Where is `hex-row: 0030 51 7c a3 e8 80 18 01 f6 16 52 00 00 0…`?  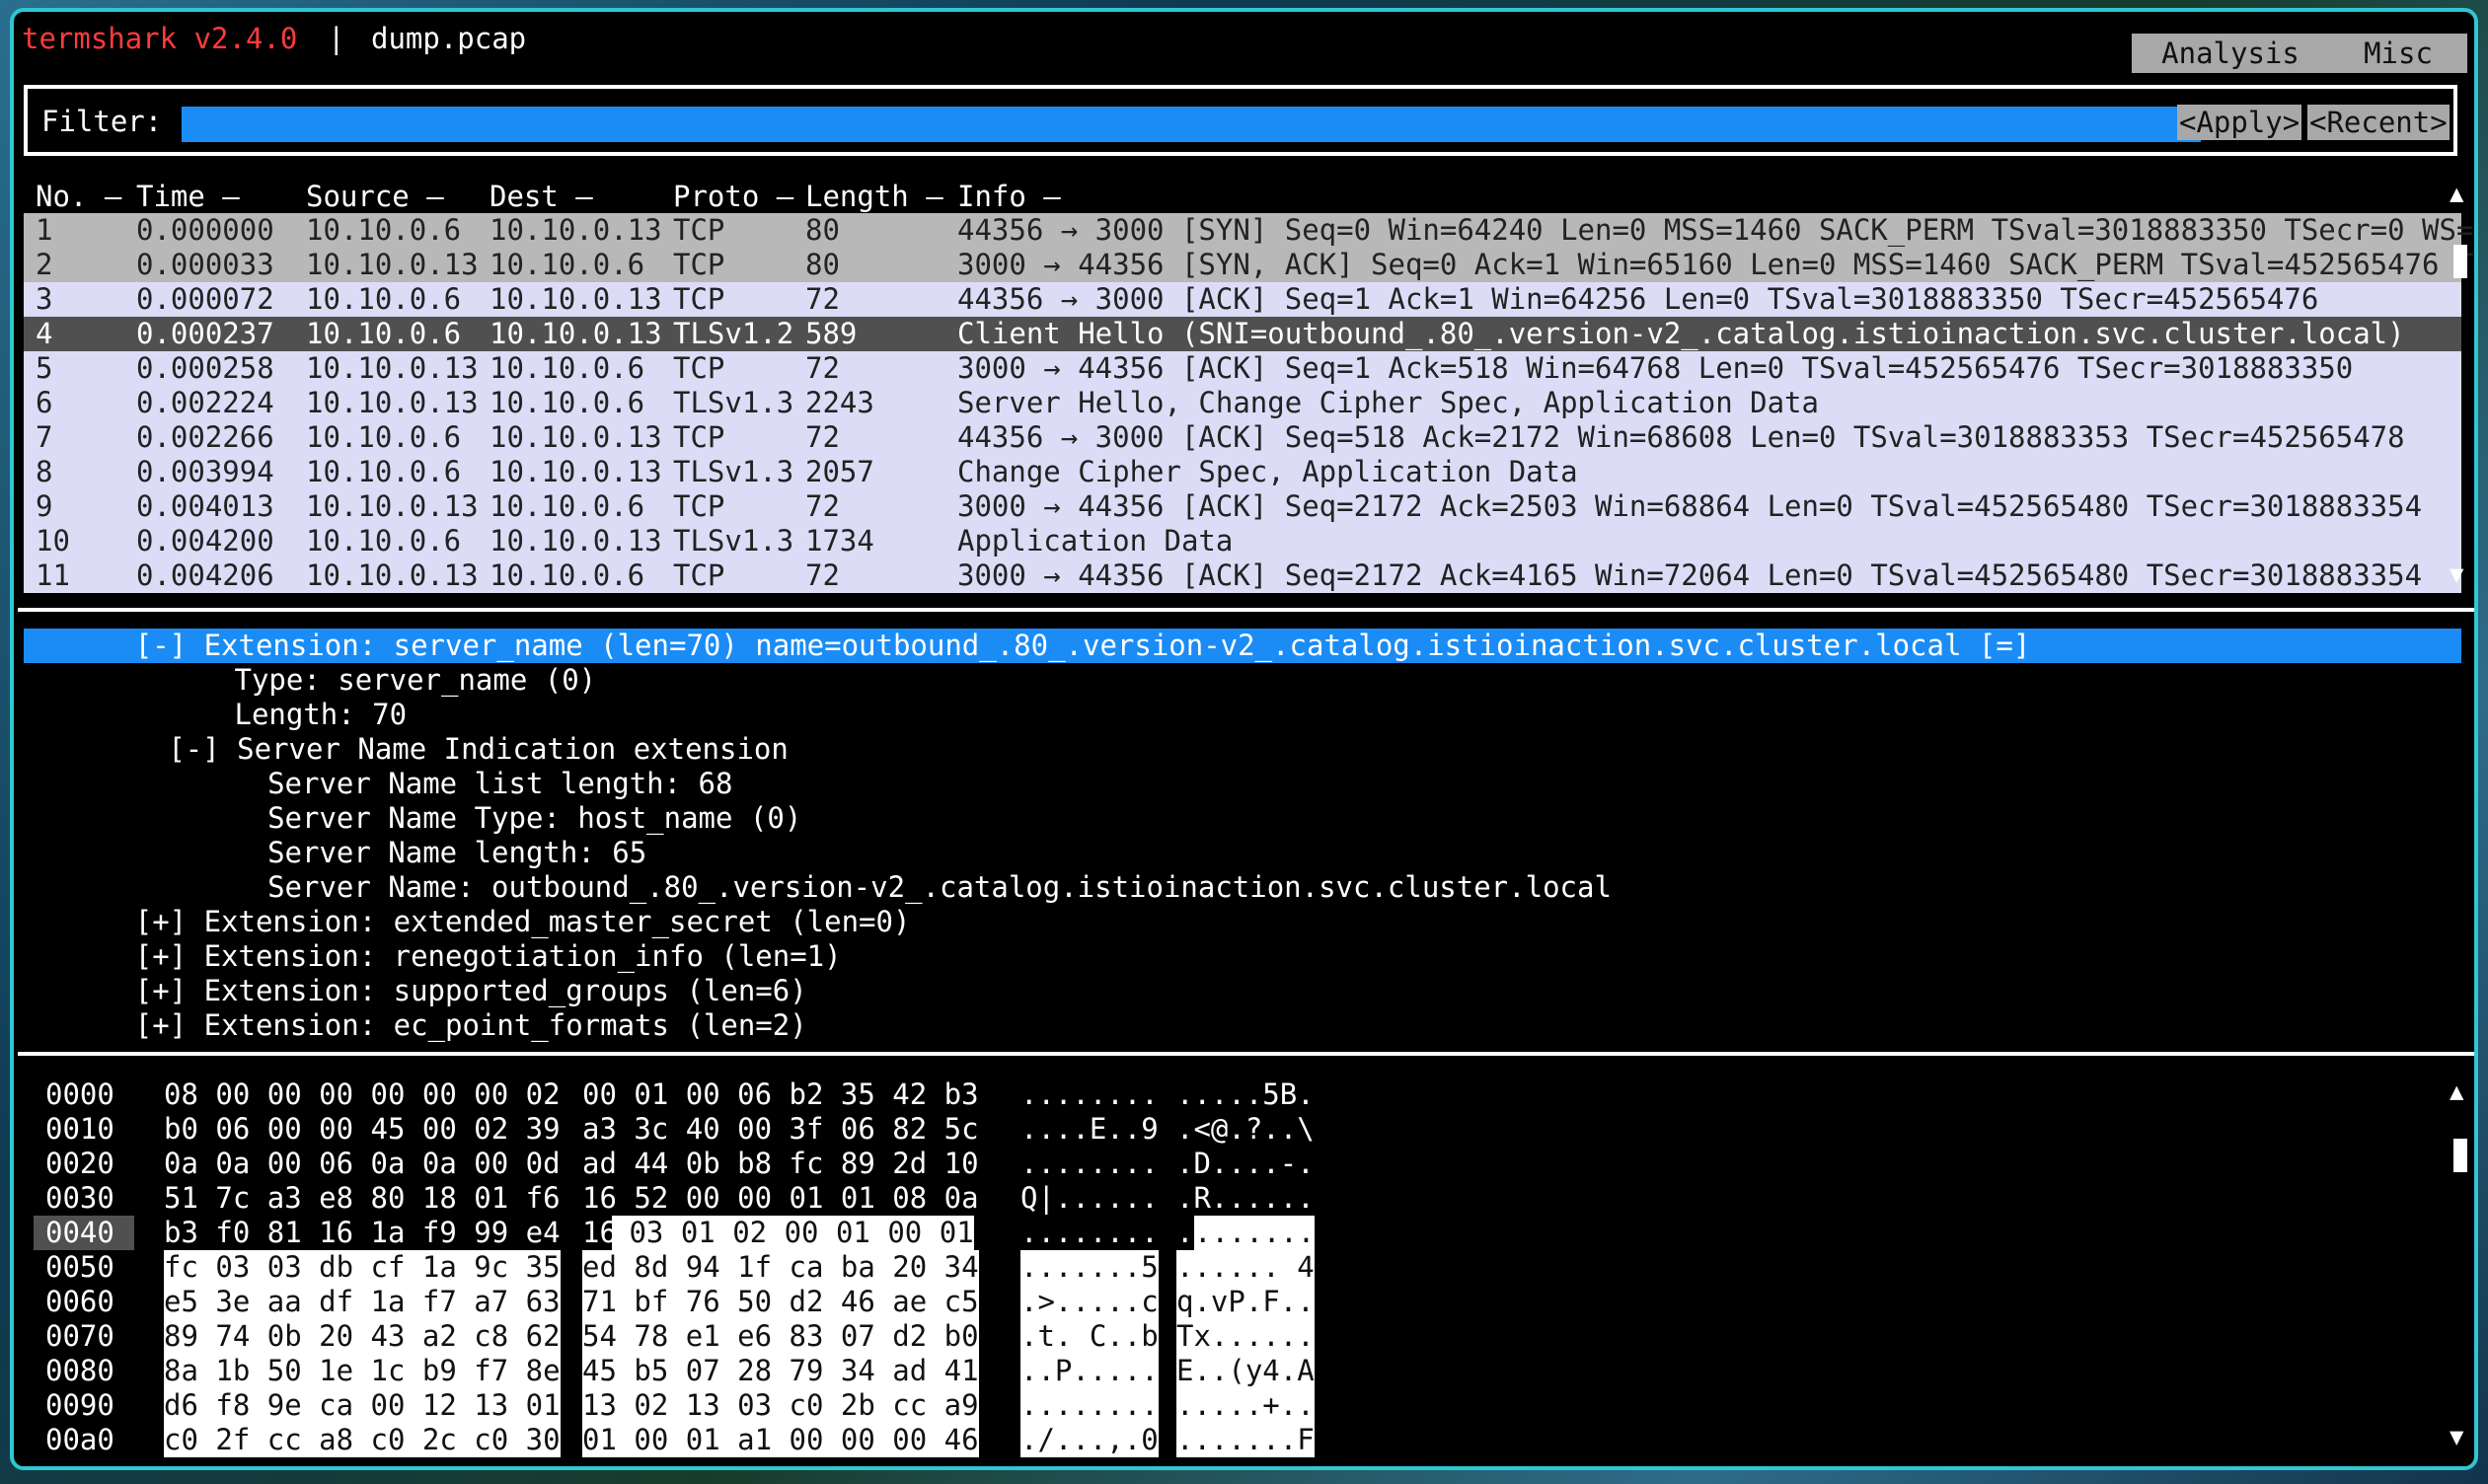
hex-row: 0030 51 7c a3 e8 80 18 01 f6 16 52 00 00 0… is located at coordinates (714, 1198).